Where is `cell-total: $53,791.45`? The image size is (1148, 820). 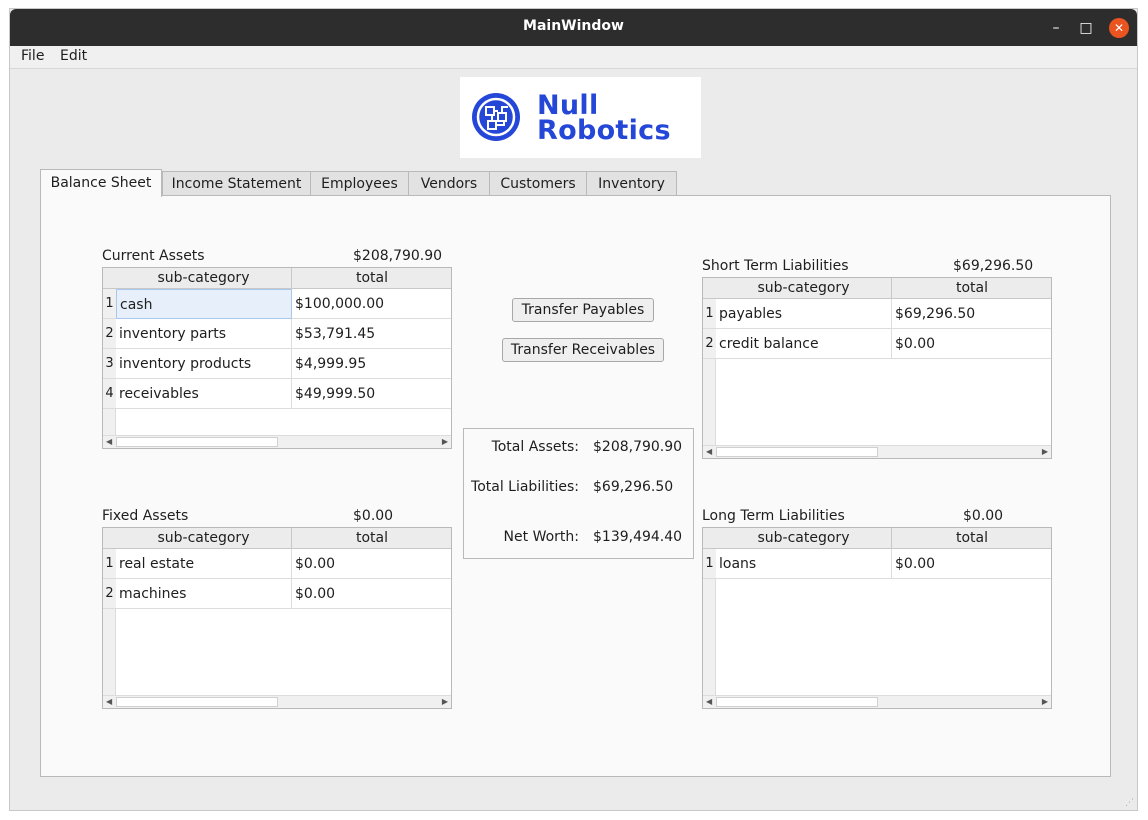 cell-total: $53,791.45 is located at coordinates (371, 334).